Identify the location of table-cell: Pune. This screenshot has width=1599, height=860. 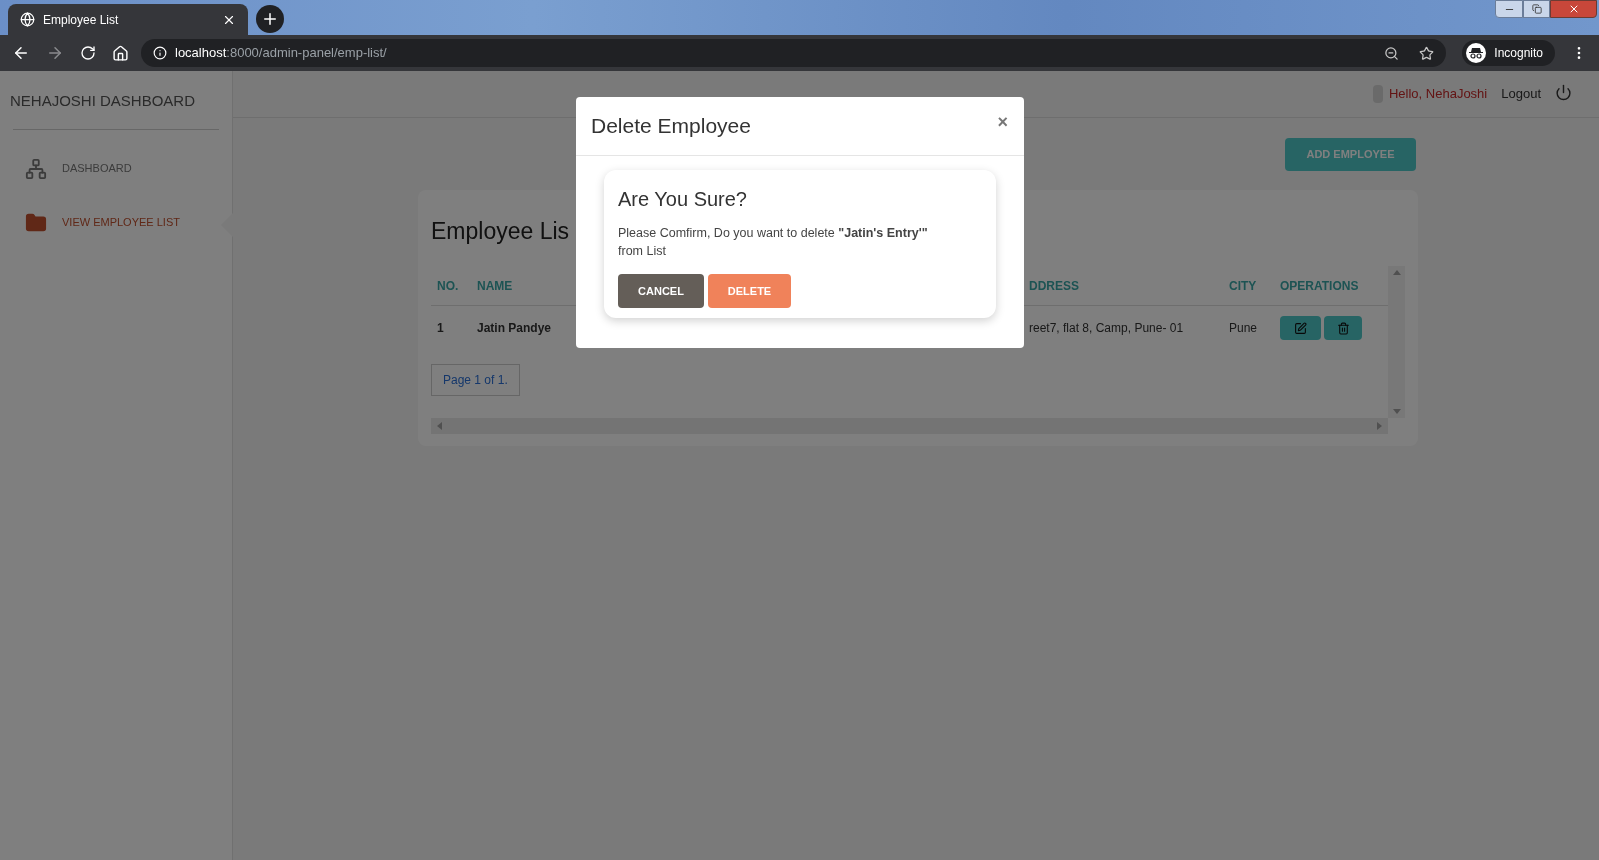
(1243, 328).